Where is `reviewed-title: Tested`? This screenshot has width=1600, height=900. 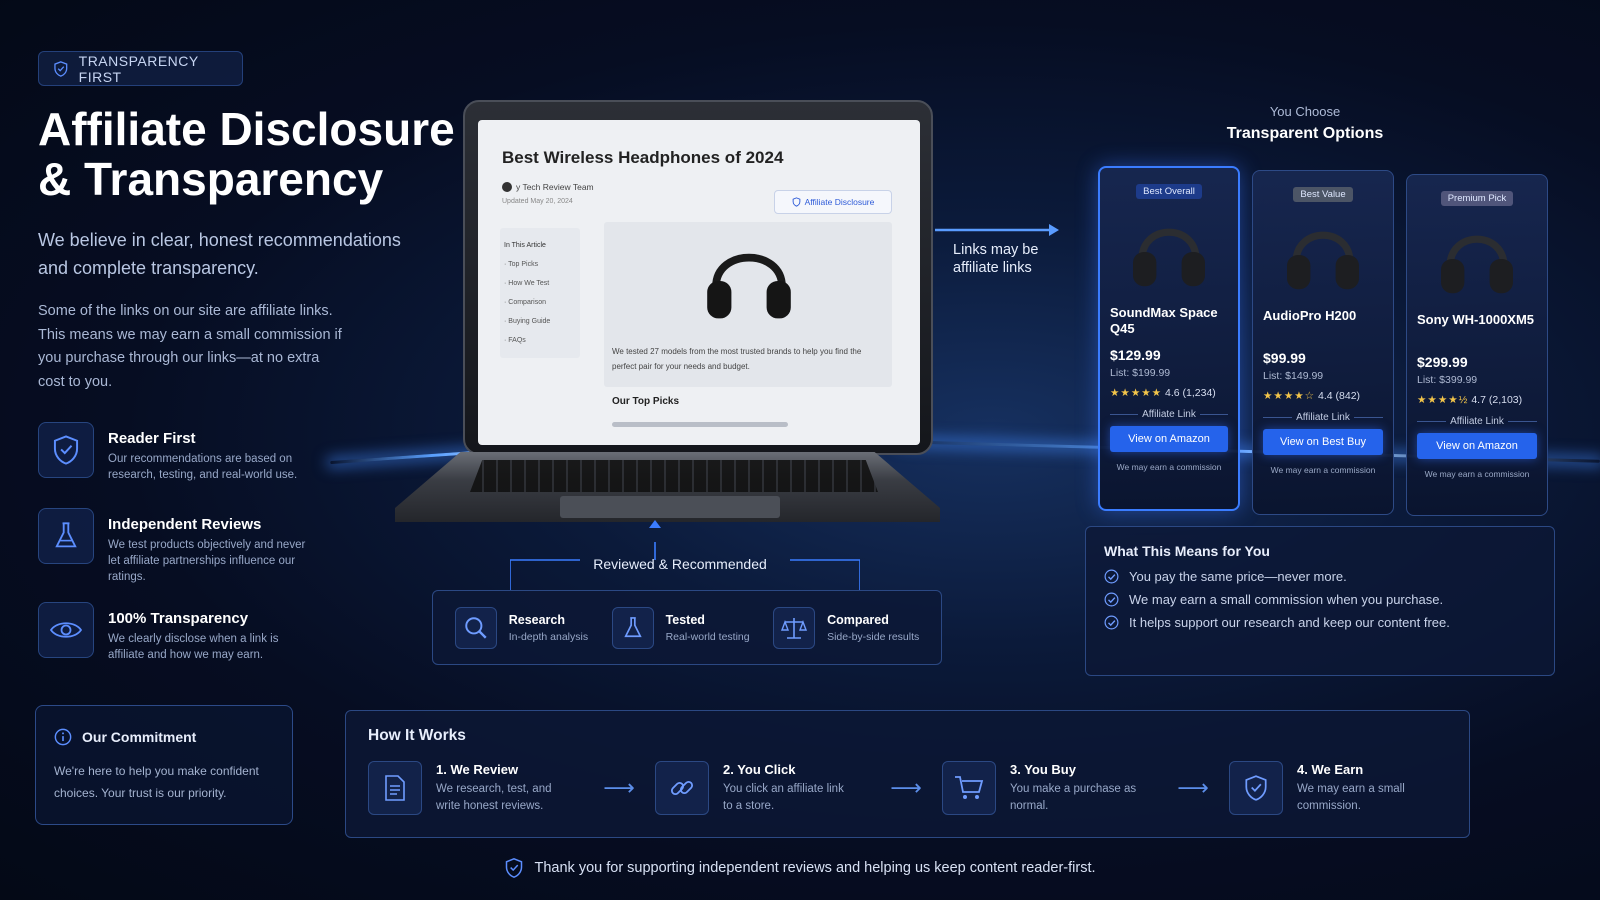 reviewed-title: Tested is located at coordinates (685, 619).